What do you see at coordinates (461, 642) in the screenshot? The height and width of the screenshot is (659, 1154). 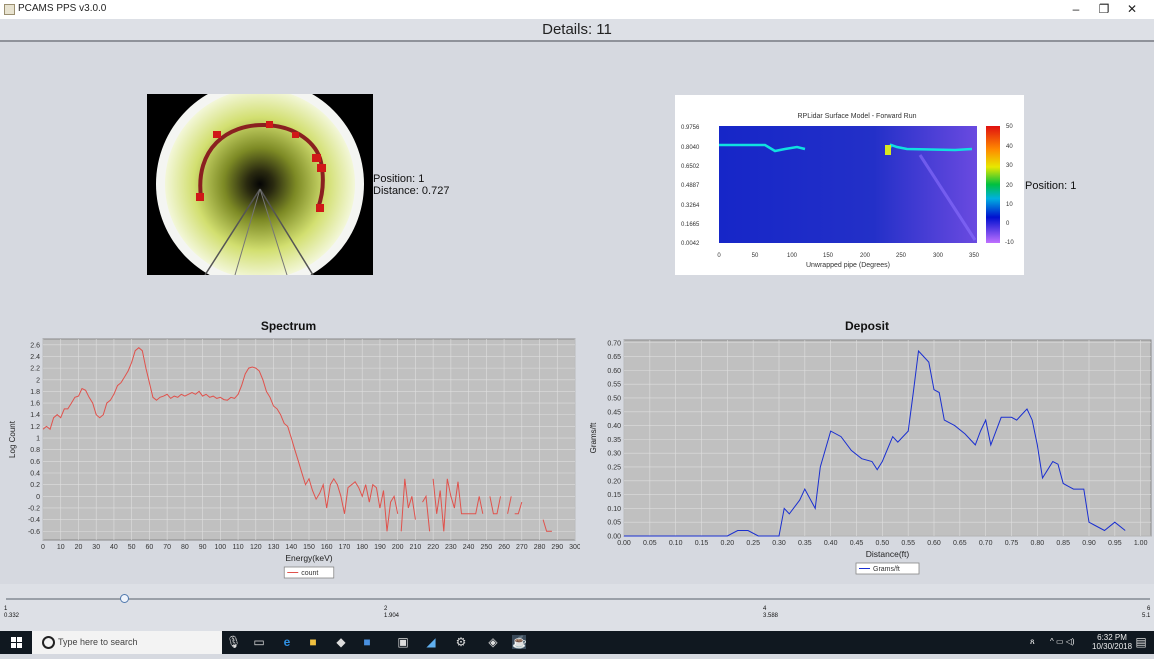 I see `settings-icon: ⚙` at bounding box center [461, 642].